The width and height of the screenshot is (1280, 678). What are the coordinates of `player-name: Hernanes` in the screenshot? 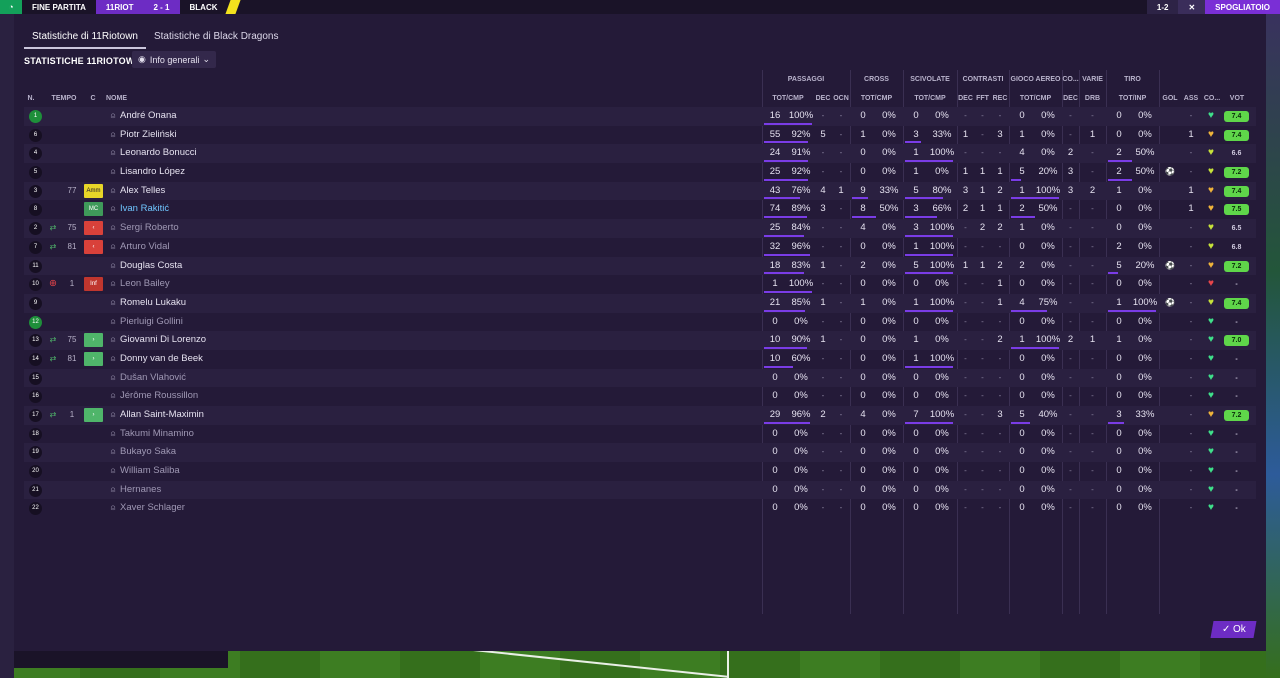 It's located at (270, 490).